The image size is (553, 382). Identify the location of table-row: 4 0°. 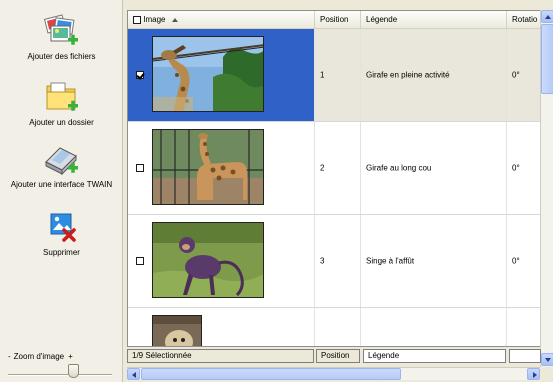
(334, 327).